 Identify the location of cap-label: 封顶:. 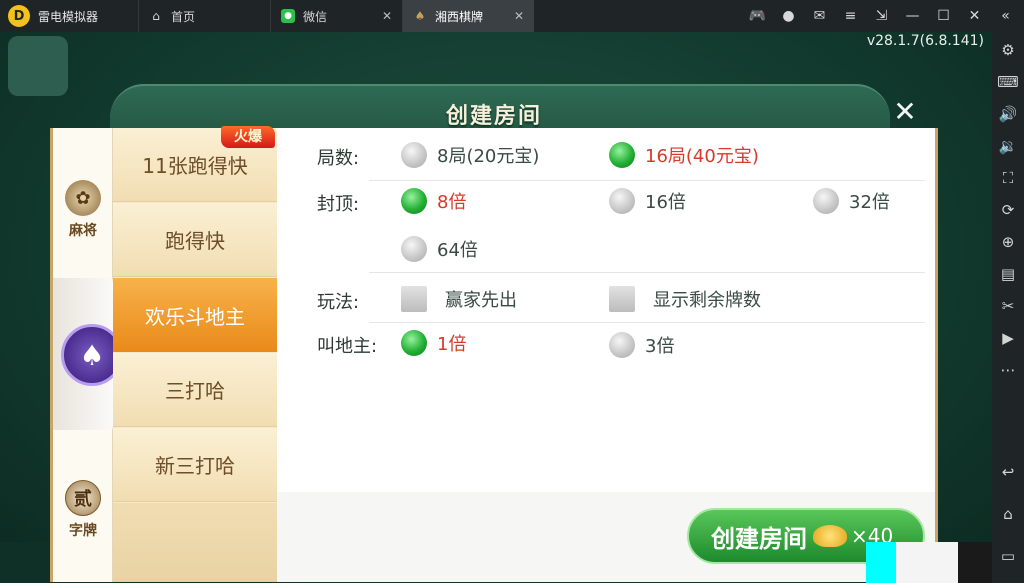
(338, 204).